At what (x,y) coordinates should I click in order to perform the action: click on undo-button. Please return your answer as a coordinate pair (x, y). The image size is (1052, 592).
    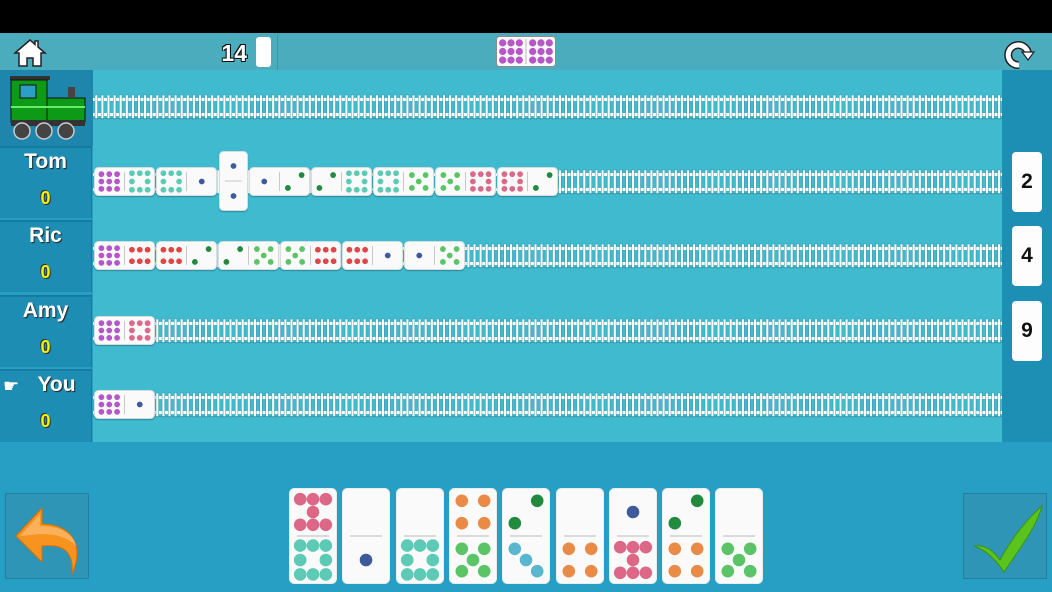
    Looking at the image, I should click on (47, 536).